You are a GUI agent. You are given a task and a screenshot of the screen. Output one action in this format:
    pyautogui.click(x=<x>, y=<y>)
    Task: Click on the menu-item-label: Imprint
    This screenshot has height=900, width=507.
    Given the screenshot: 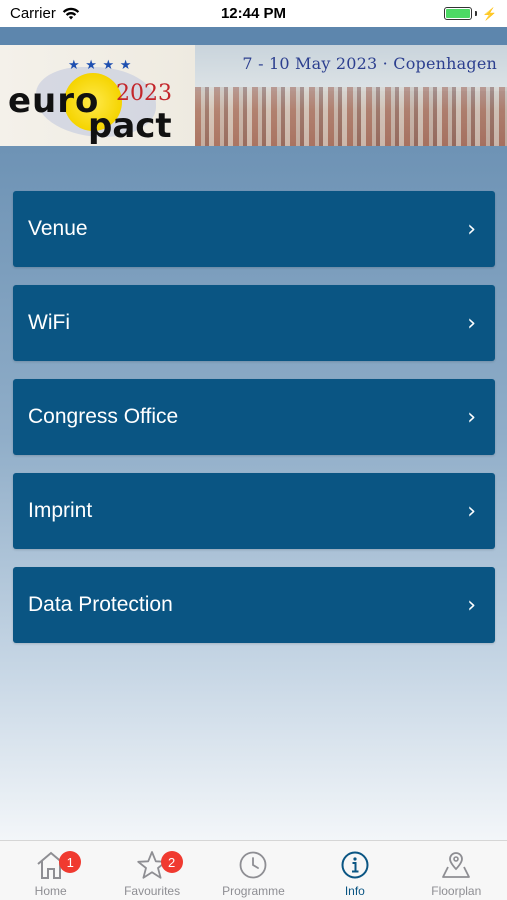 What is the action you would take?
    pyautogui.click(x=60, y=510)
    